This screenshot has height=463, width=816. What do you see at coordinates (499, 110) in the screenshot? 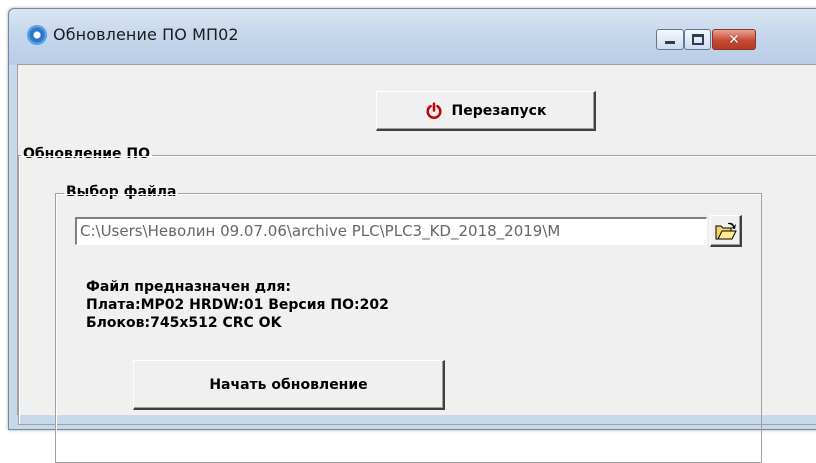
I see `restart-label: Перезапуск` at bounding box center [499, 110].